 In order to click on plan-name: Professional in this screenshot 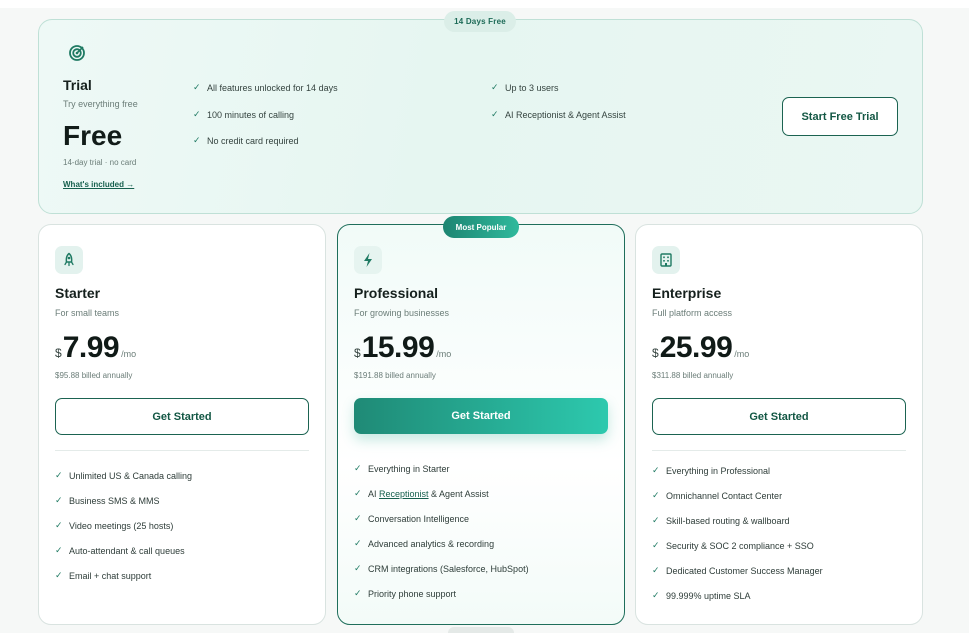, I will do `click(396, 293)`.